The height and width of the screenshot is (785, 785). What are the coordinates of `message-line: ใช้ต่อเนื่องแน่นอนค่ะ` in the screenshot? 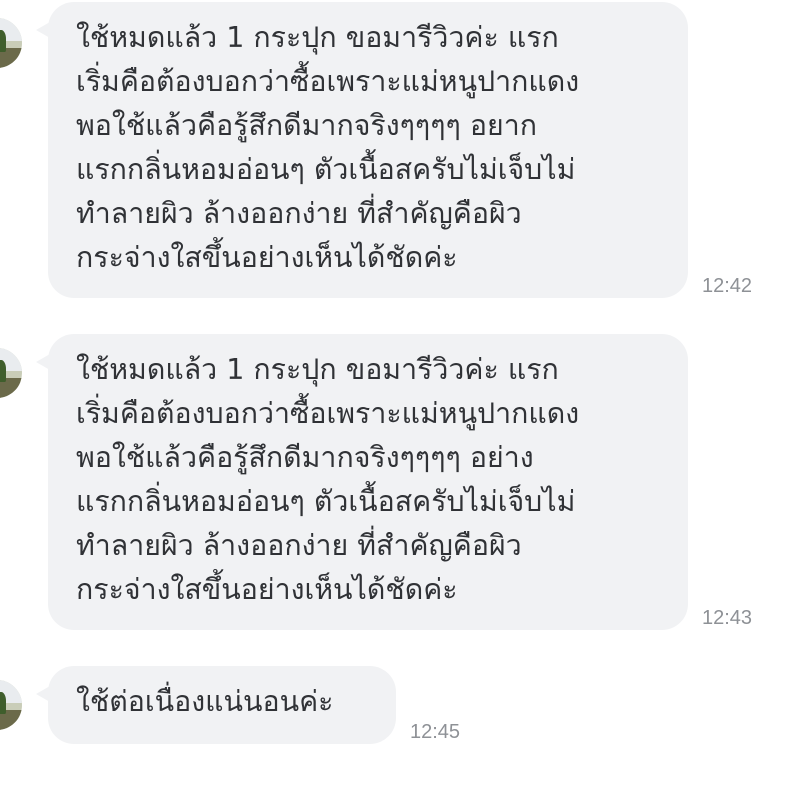 It's located at (205, 701).